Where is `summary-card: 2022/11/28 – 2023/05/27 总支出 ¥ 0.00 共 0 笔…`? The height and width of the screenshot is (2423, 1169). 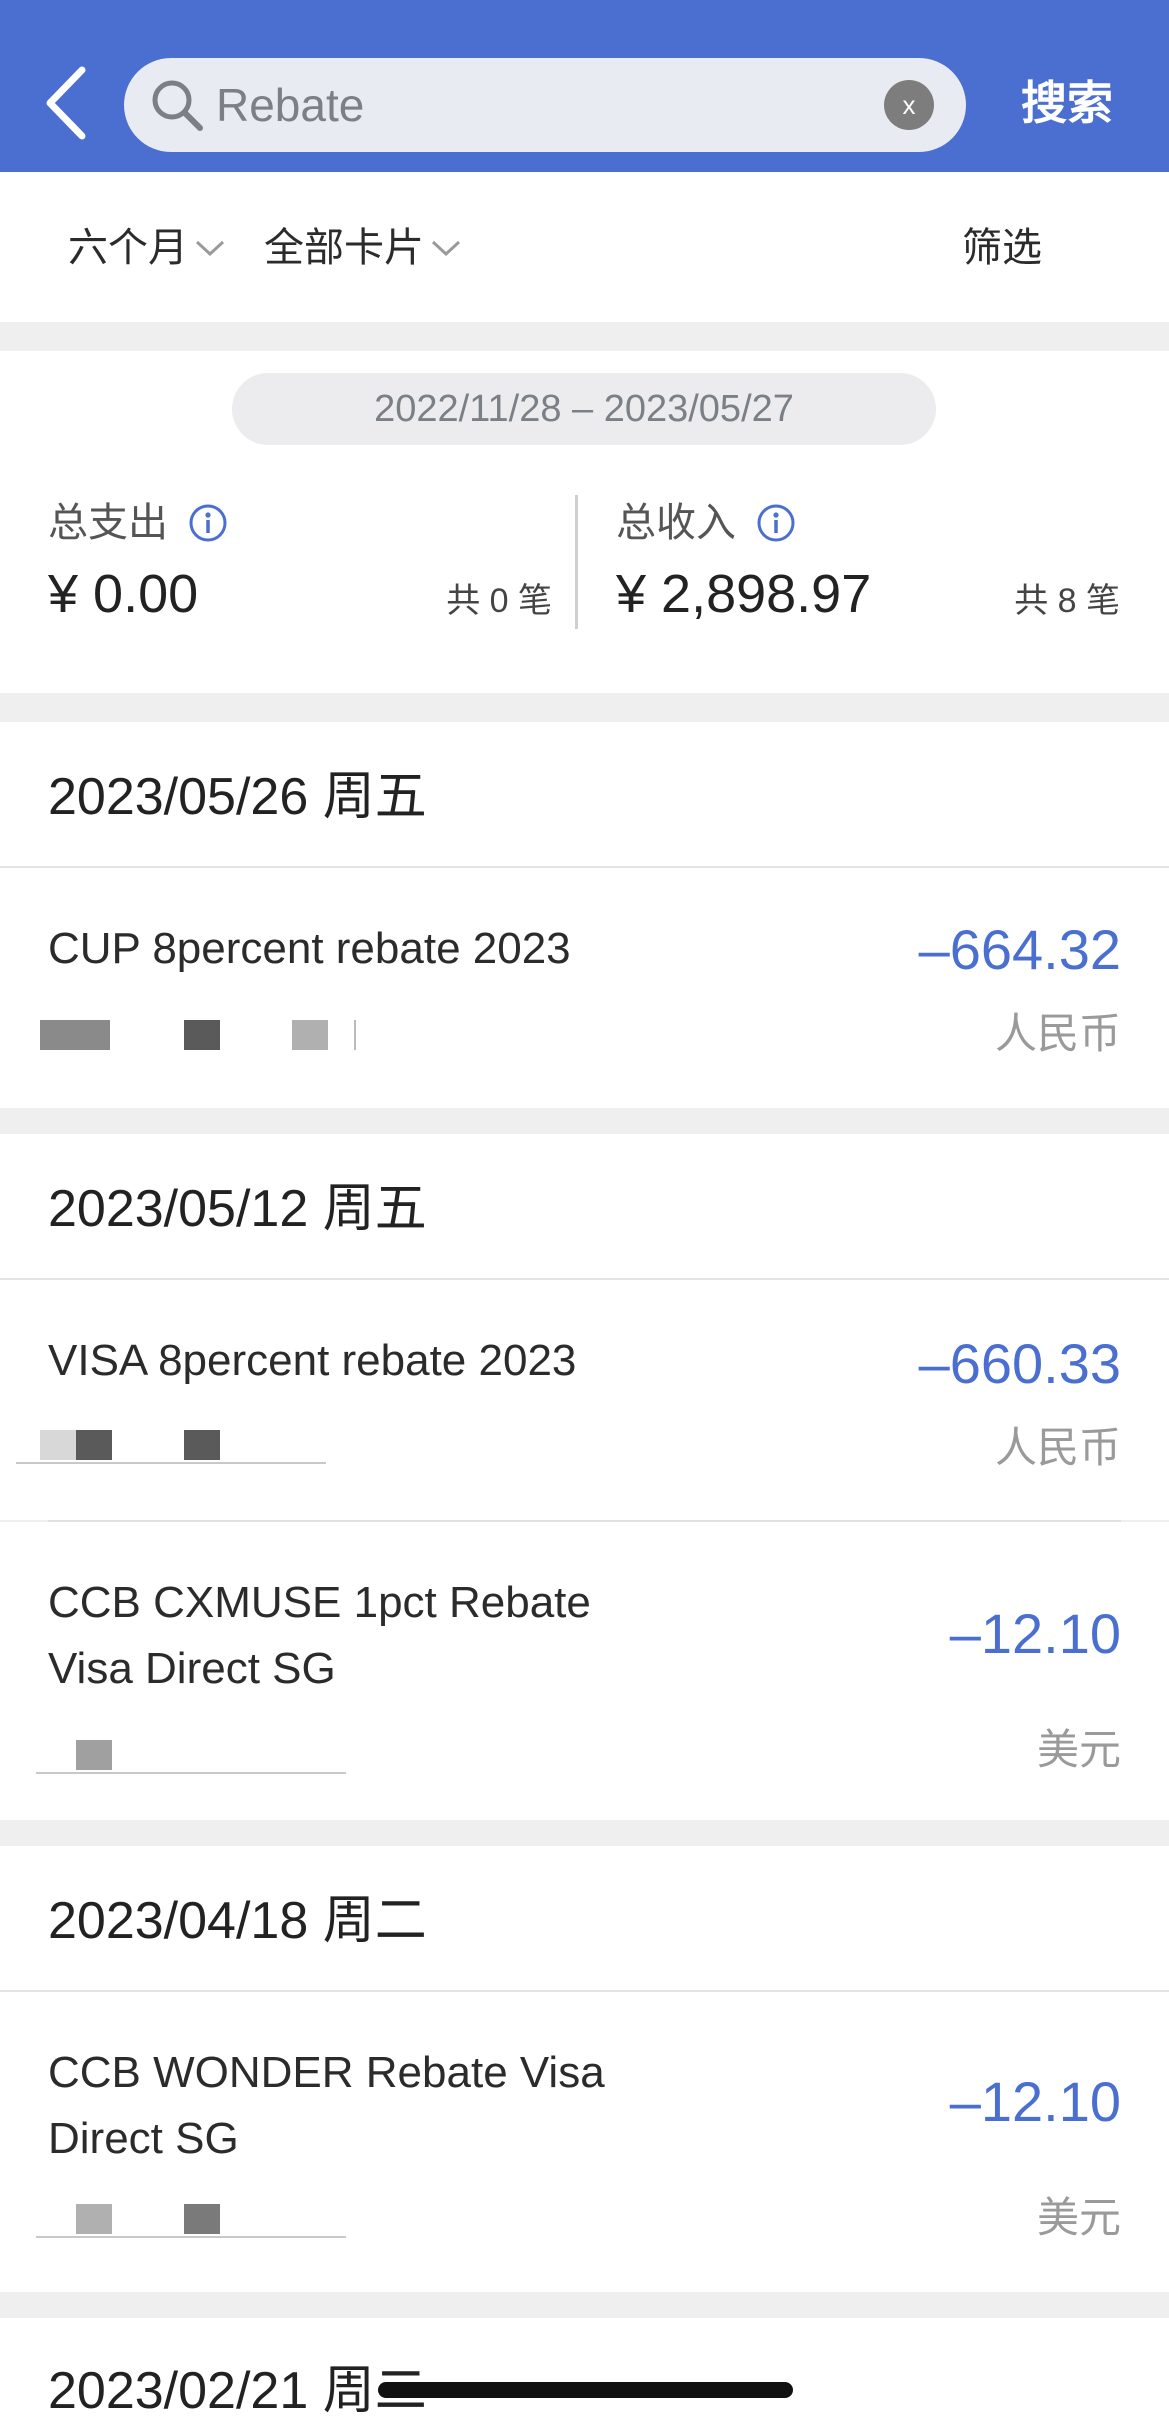 summary-card: 2022/11/28 – 2023/05/27 总支出 ¥ 0.00 共 0 笔… is located at coordinates (584, 522).